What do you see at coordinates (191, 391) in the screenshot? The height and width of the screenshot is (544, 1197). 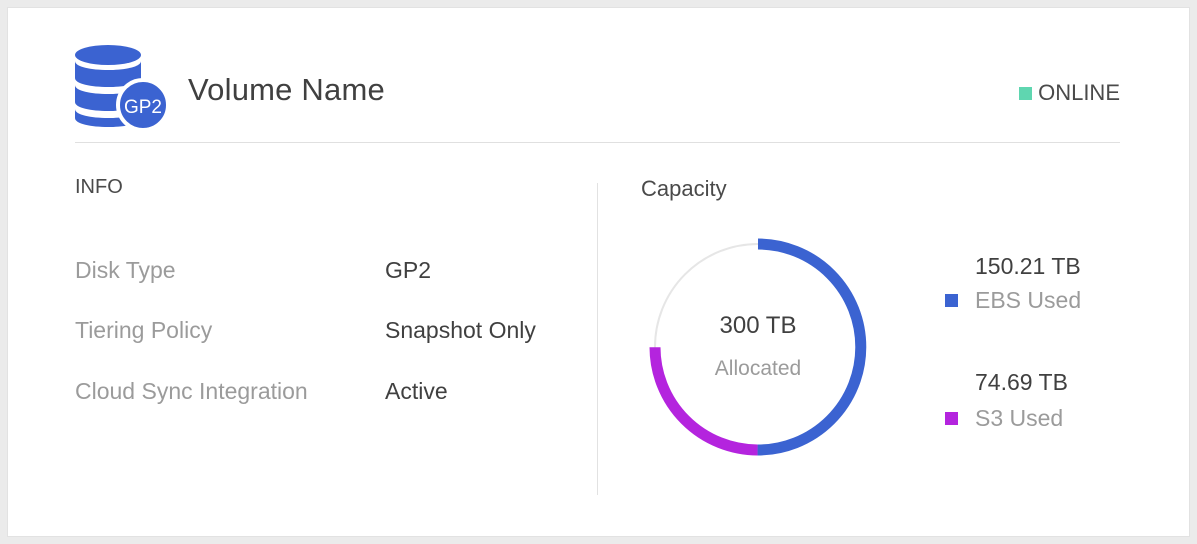 I see `info-label: Cloud Sync Integration` at bounding box center [191, 391].